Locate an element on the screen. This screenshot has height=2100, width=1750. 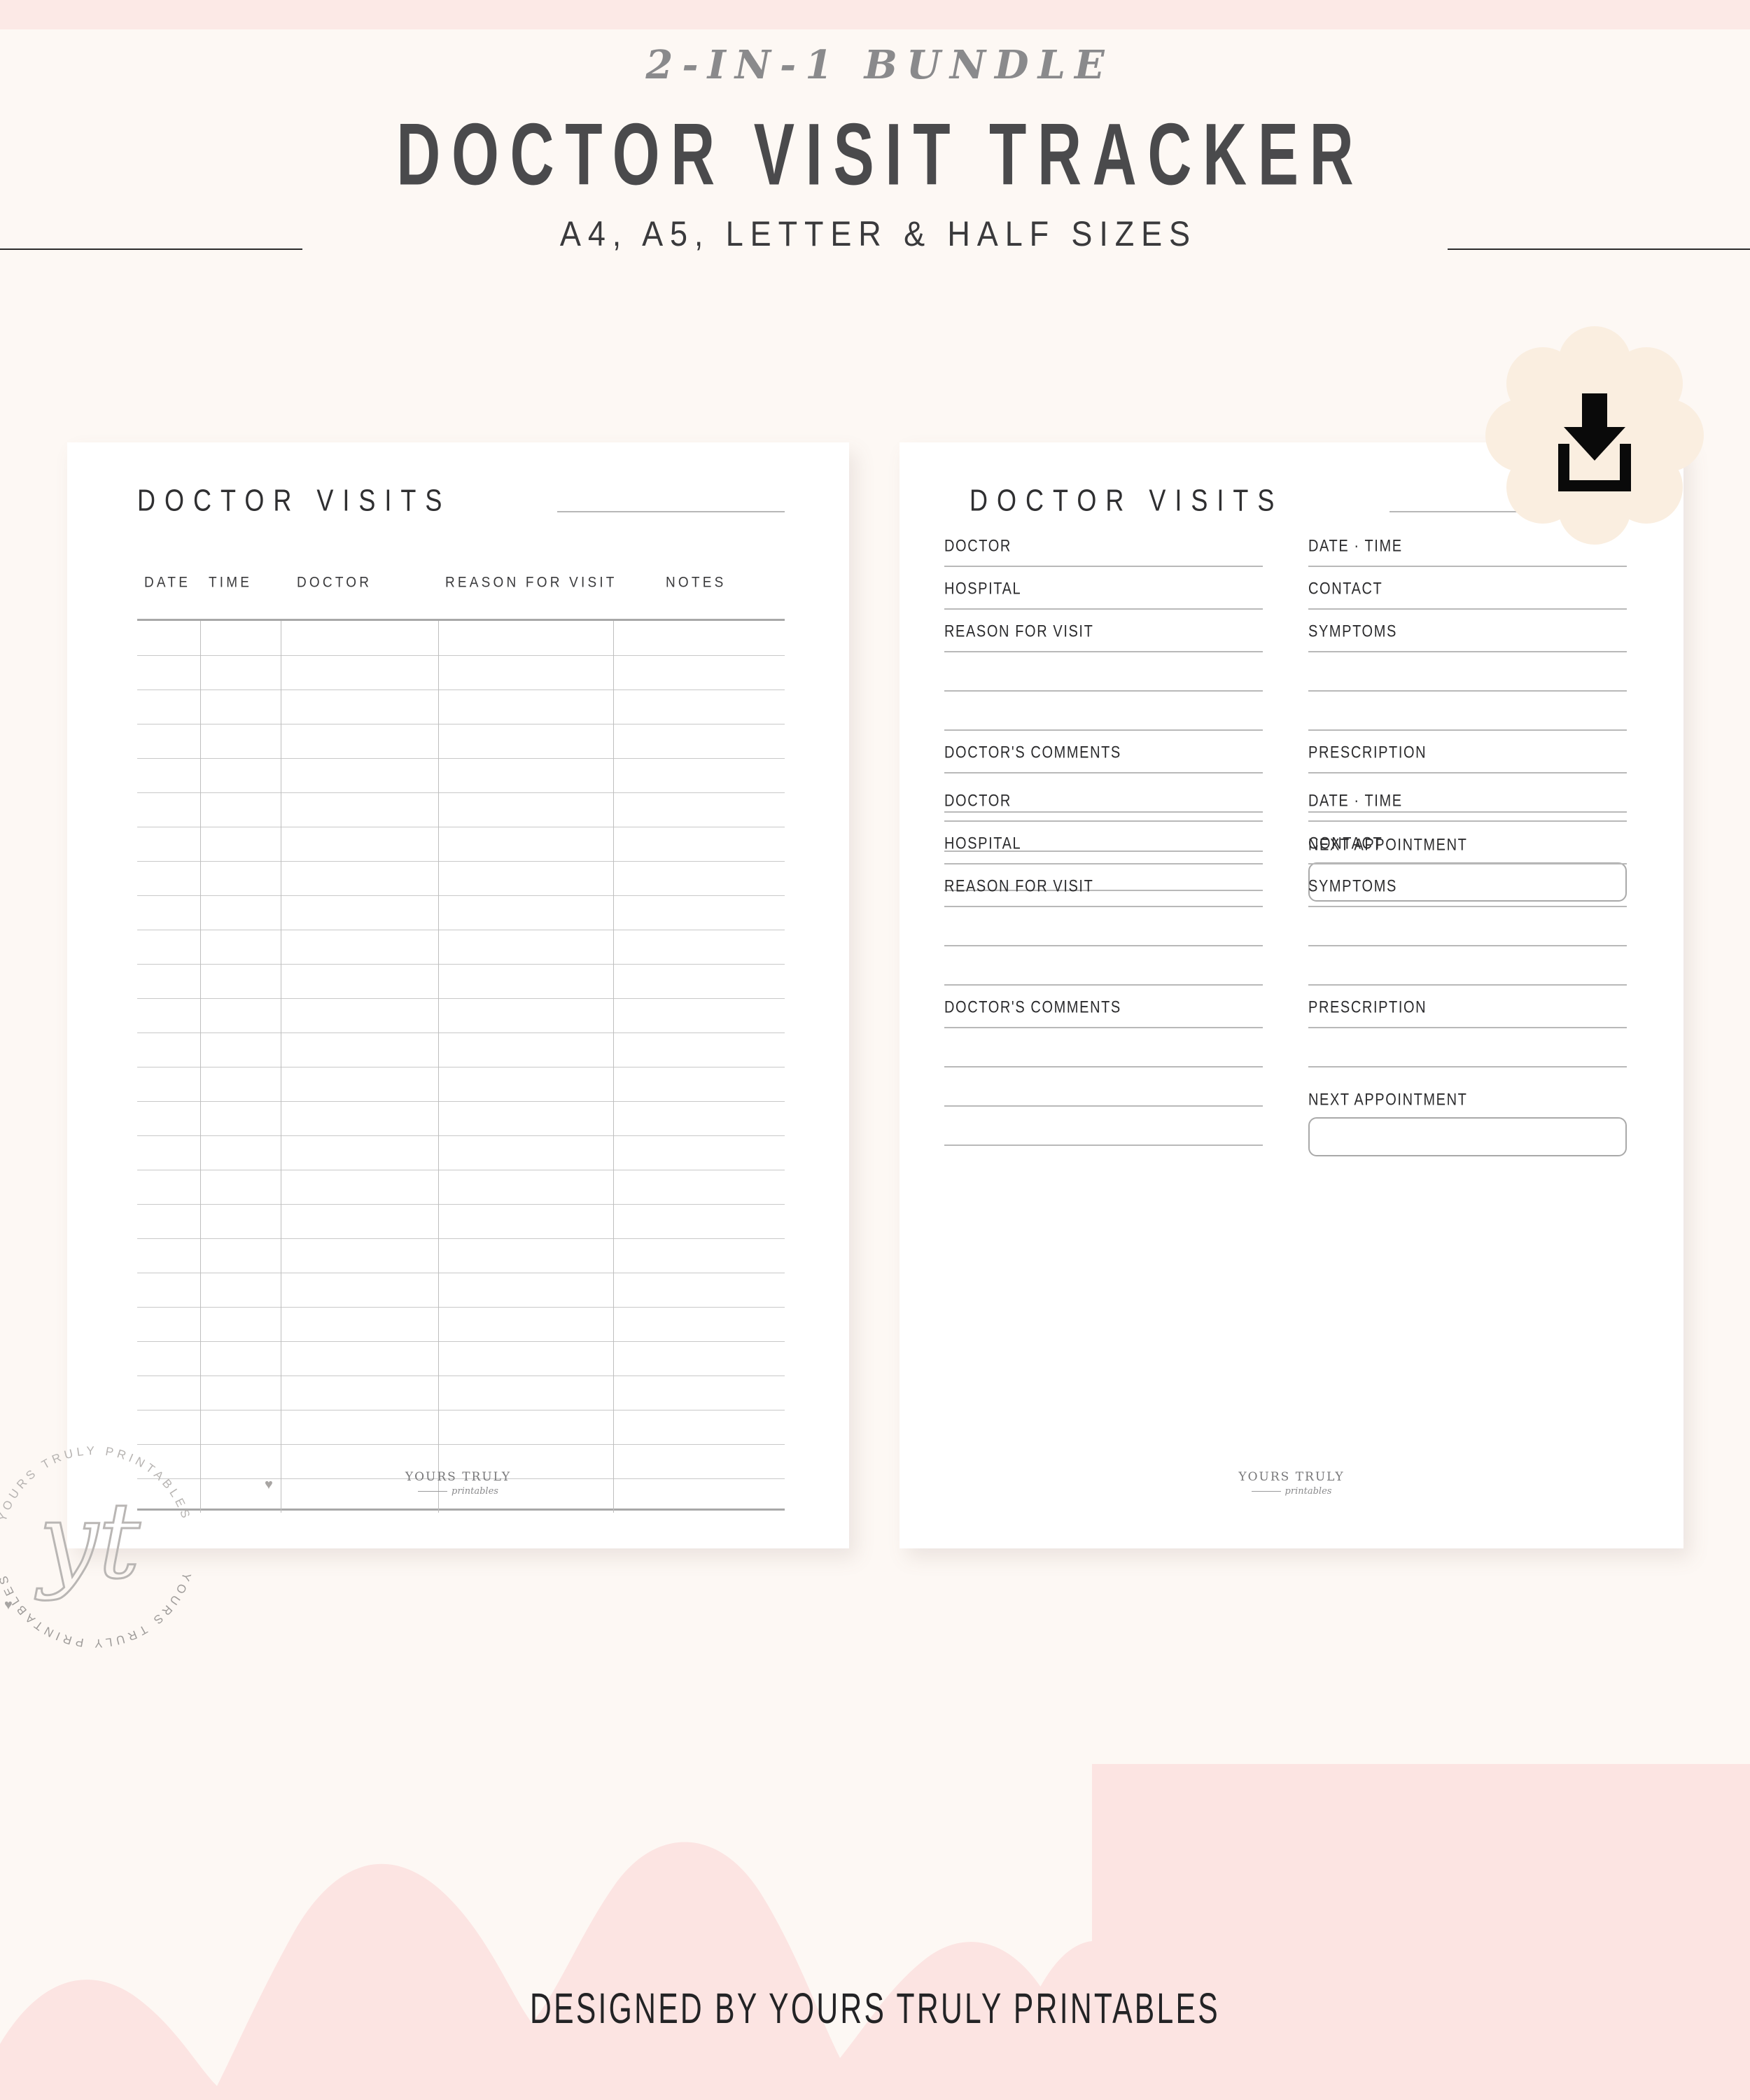
footer-credit: DESIGNED BY YOURS TRULY PRINTABLES is located at coordinates (875, 2008).